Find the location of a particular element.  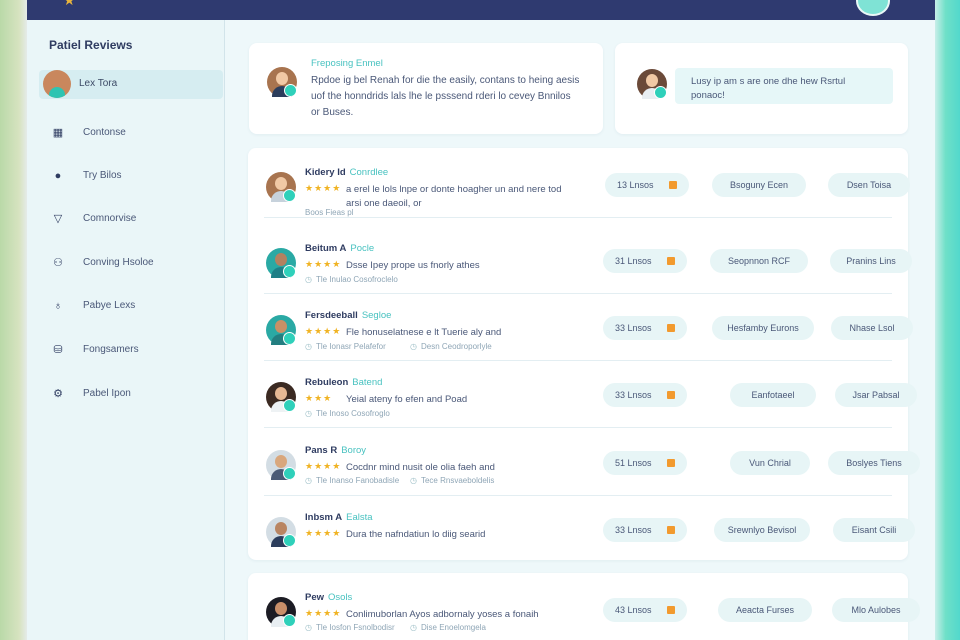

review-meta: Boos Fieas pl is located at coordinates (329, 212).